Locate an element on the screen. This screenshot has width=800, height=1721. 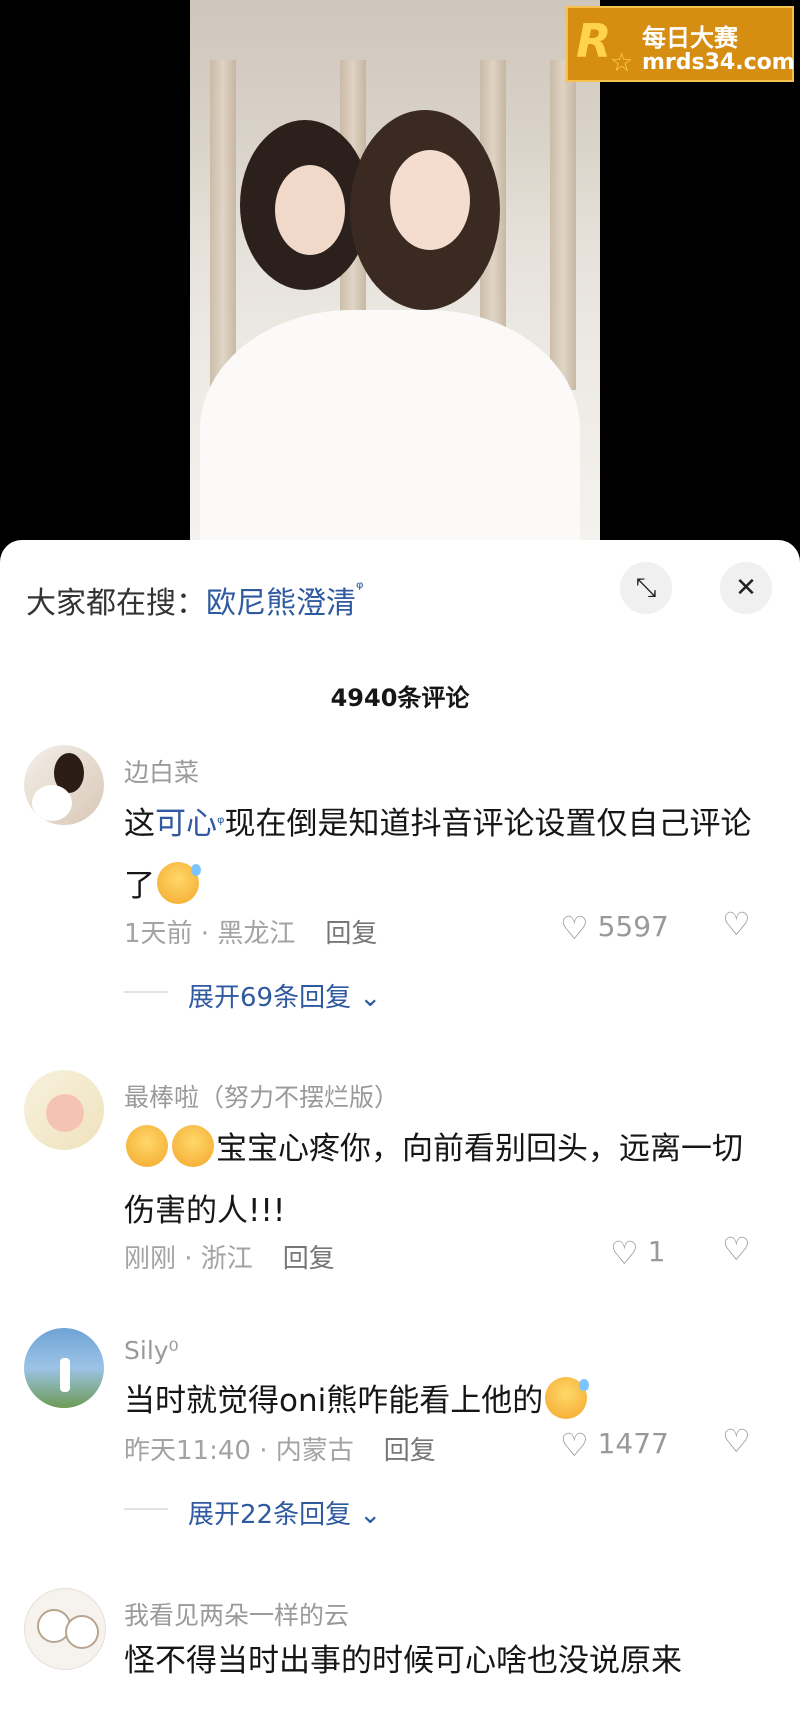
watermark-badge: R ☆ 每日大赛 mrds34.com is located at coordinates (680, 44).